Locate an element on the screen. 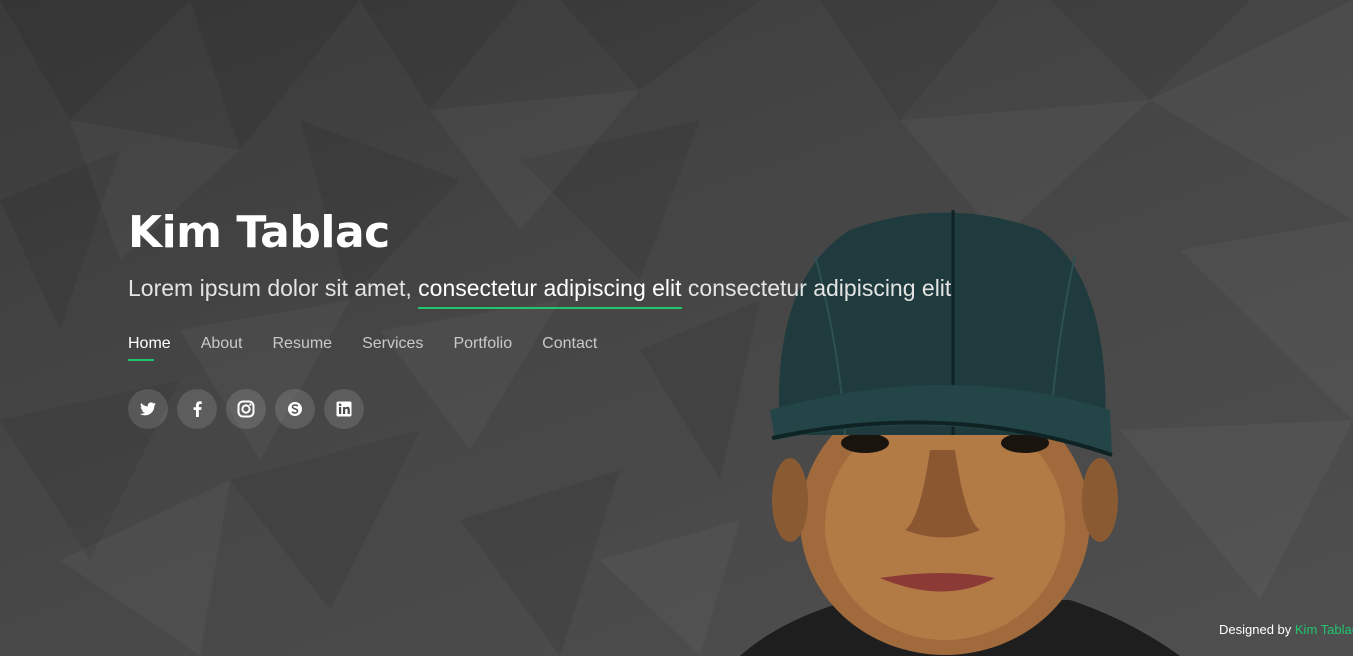  tagline-highlight: consectetur adipiscing elit is located at coordinates (550, 292).